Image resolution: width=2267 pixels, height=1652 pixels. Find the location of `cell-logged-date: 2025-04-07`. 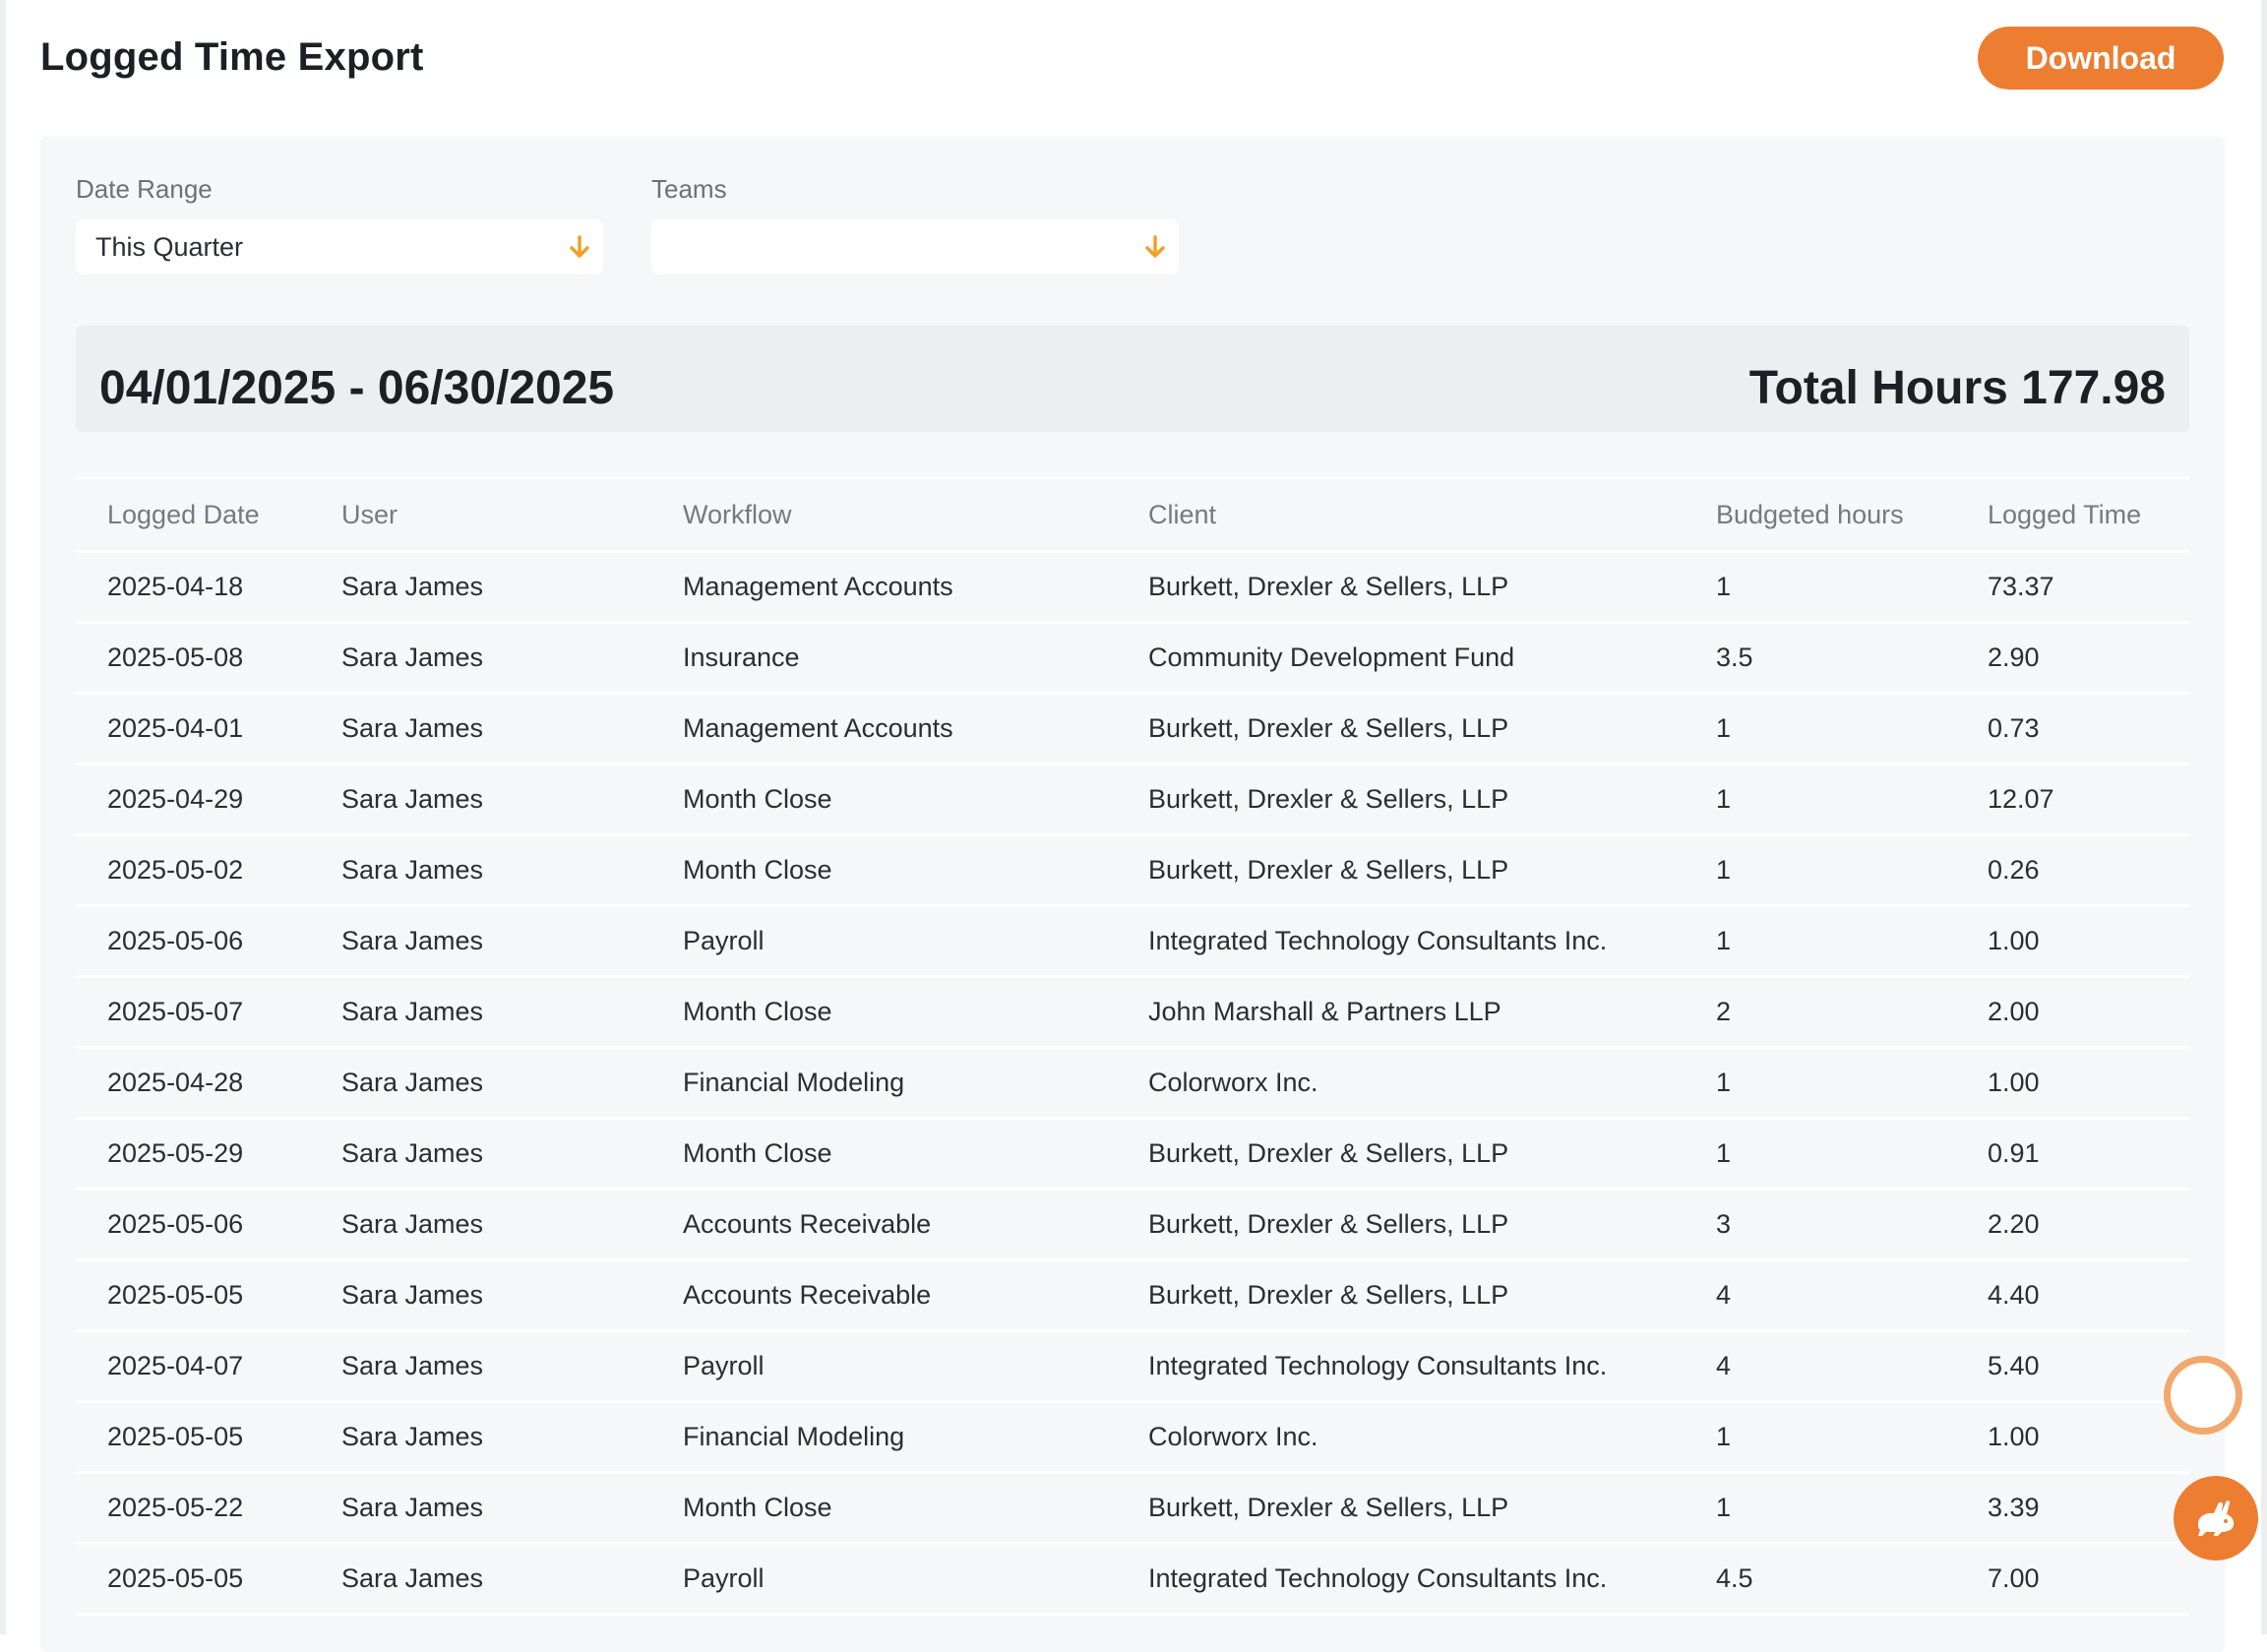

cell-logged-date: 2025-04-07 is located at coordinates (193, 1366).